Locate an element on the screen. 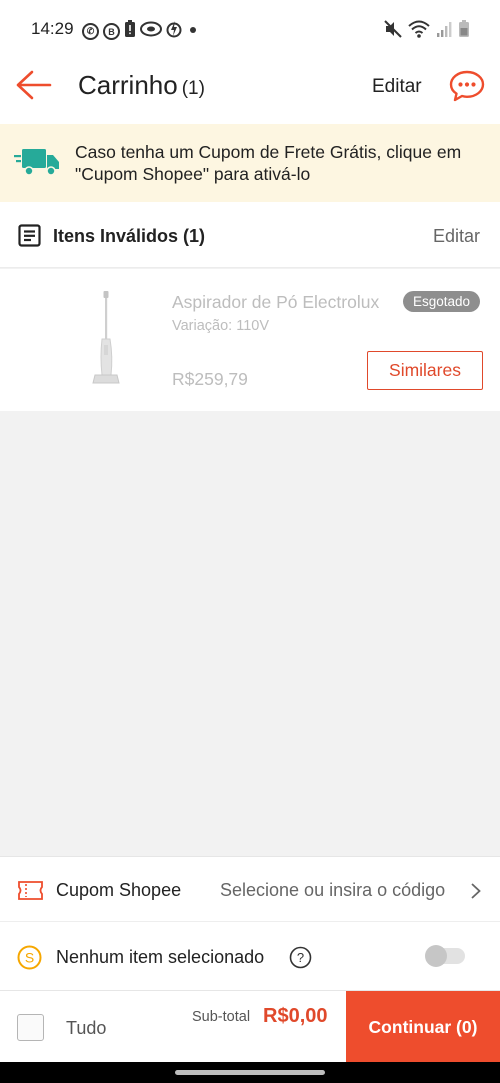 Image resolution: width=500 pixels, height=1083 pixels. coupon-label: Cupom Shopee is located at coordinates (119, 890).